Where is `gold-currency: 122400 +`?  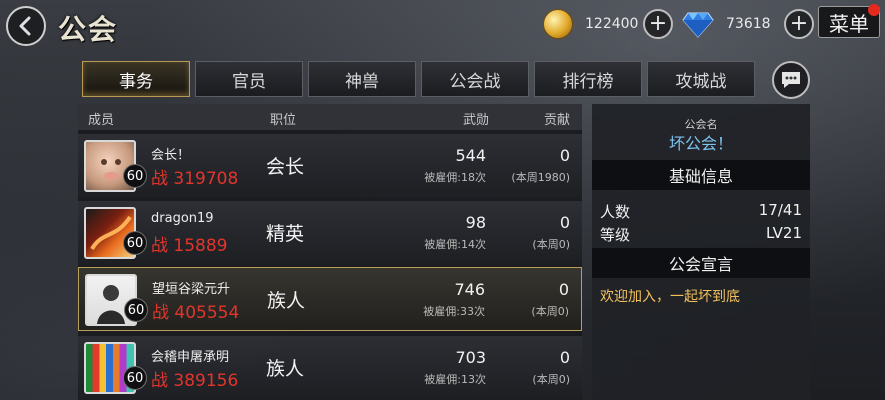
gold-currency: 122400 + is located at coordinates (608, 24).